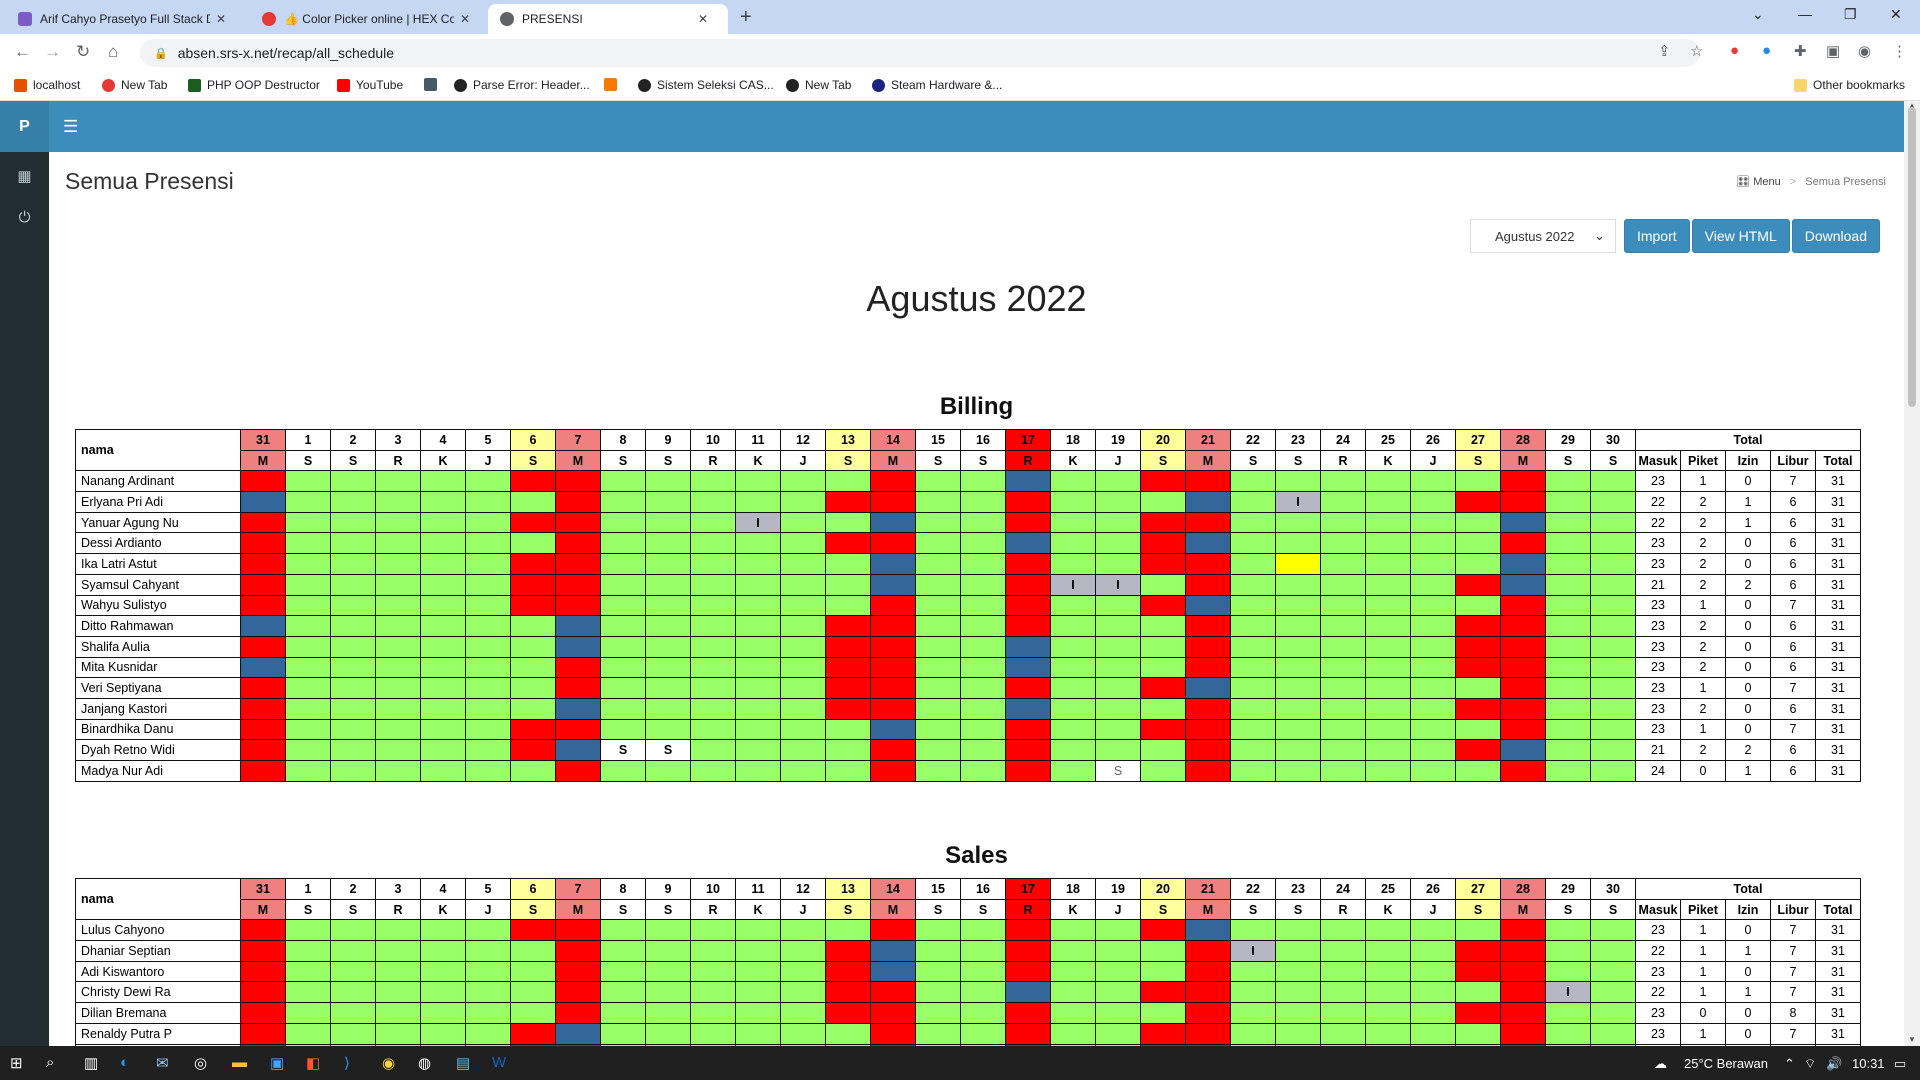 The width and height of the screenshot is (1920, 1080). Describe the element at coordinates (277, 1063) in the screenshot. I see `store-icon: ▣` at that location.